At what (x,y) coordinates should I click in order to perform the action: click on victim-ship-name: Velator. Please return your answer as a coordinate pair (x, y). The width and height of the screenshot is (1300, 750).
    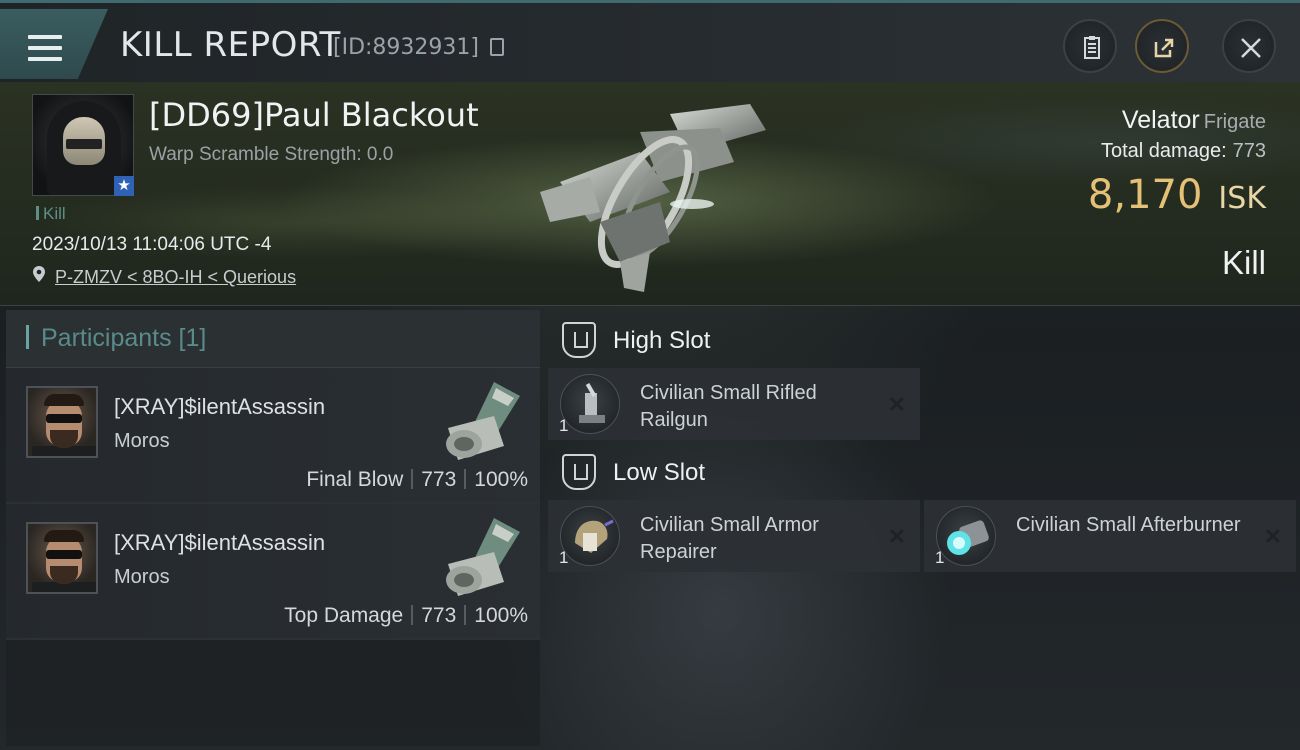
    Looking at the image, I should click on (1161, 120).